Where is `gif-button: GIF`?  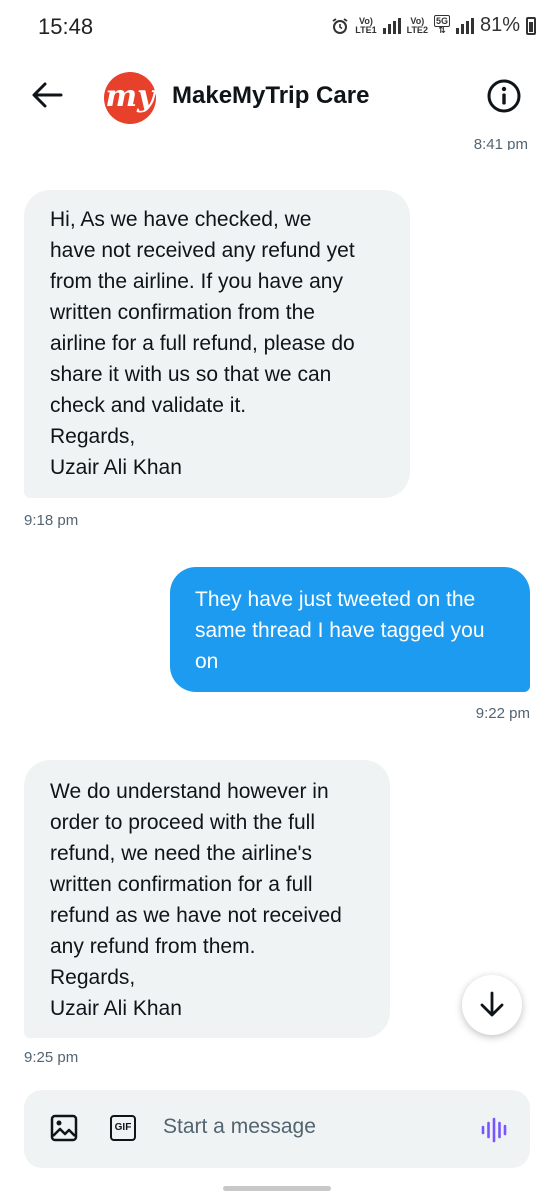
gif-button: GIF is located at coordinates (123, 1128).